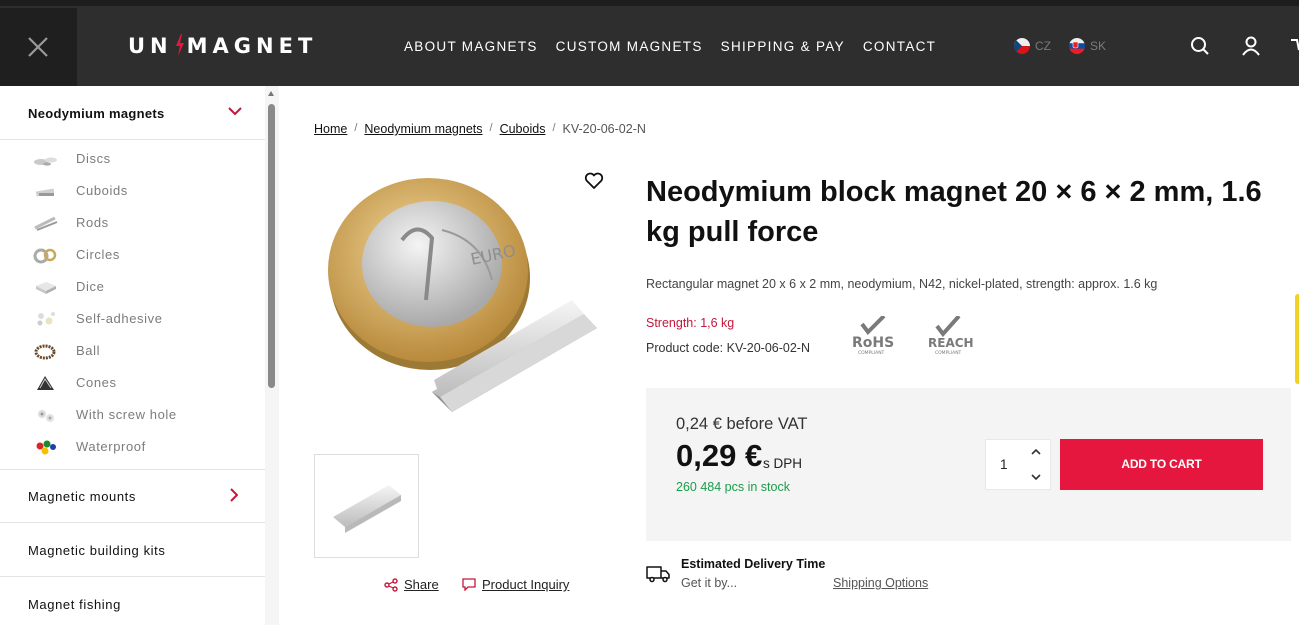  What do you see at coordinates (46, 223) in the screenshot?
I see `rods-thumb` at bounding box center [46, 223].